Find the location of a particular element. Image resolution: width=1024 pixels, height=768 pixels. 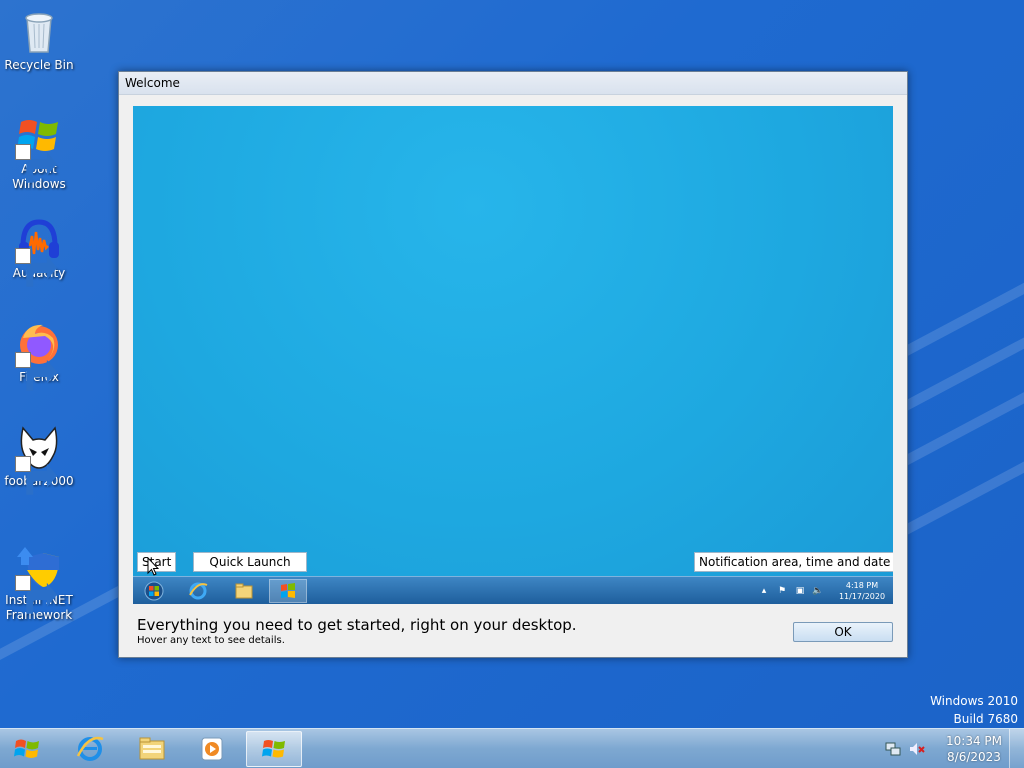

network-icon is located at coordinates (893, 749).